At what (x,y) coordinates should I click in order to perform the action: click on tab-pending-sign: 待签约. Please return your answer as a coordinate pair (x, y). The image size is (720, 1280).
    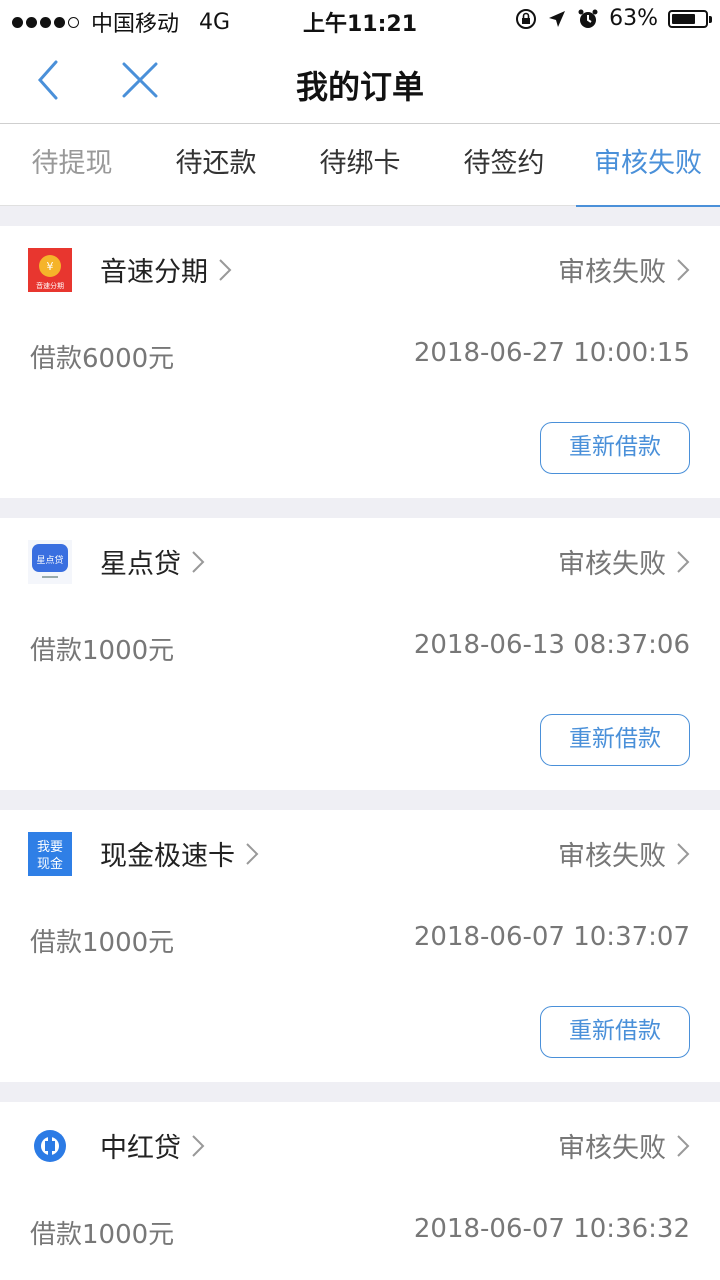
    Looking at the image, I should click on (504, 165).